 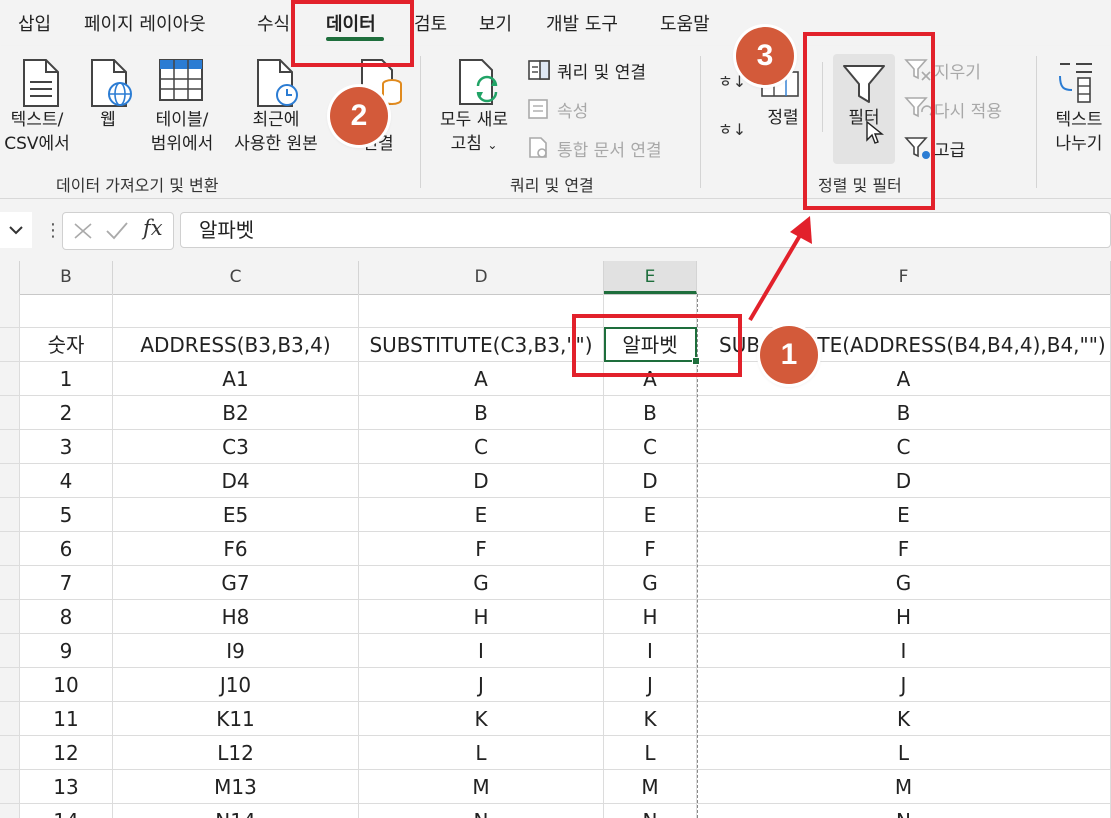 What do you see at coordinates (66, 481) in the screenshot?
I see `data-row-cell-b: 4` at bounding box center [66, 481].